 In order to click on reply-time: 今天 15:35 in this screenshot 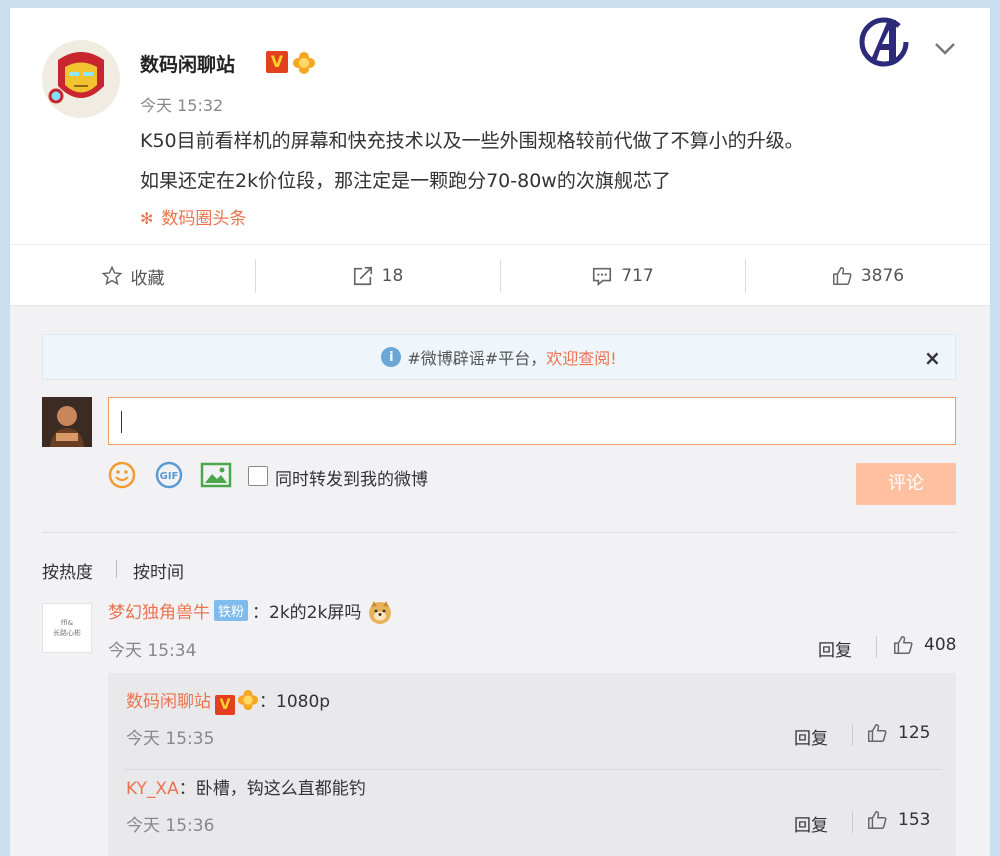, I will do `click(170, 739)`.